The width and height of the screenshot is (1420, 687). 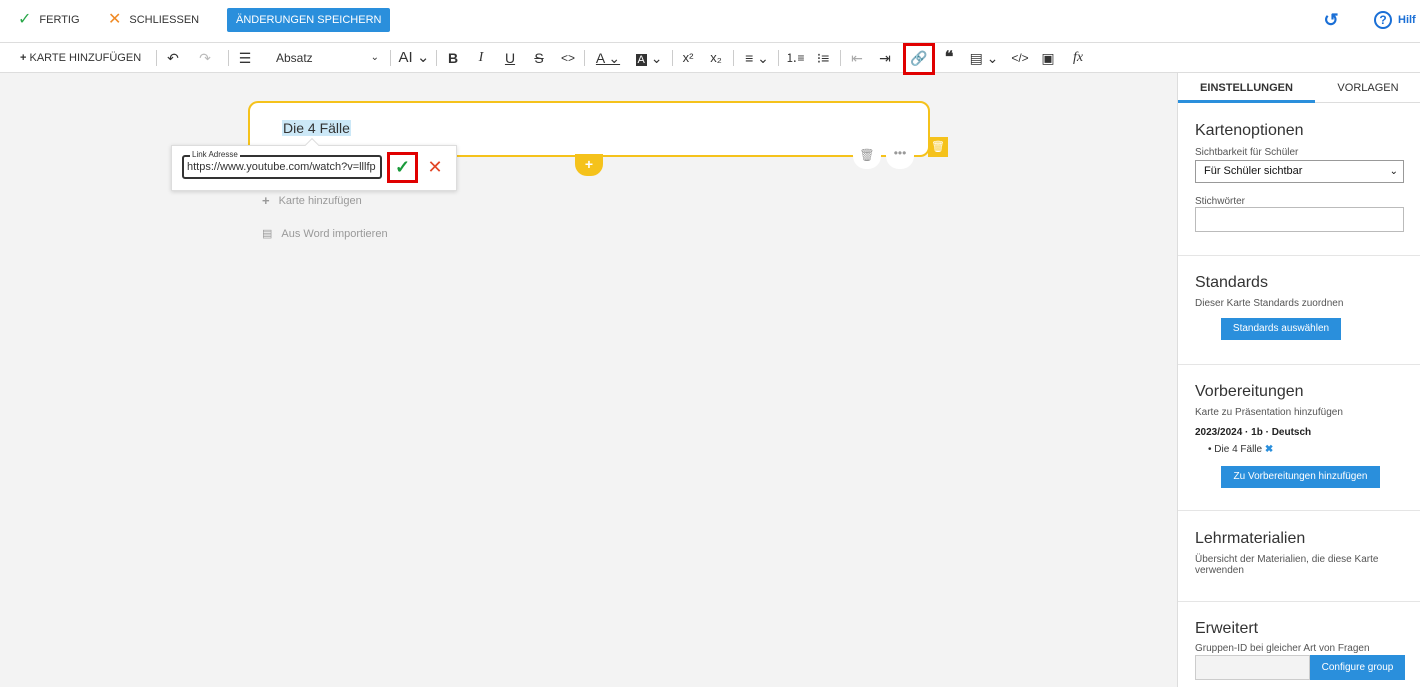 What do you see at coordinates (795, 58) in the screenshot?
I see `ordered-list-icon: ⒈≡` at bounding box center [795, 58].